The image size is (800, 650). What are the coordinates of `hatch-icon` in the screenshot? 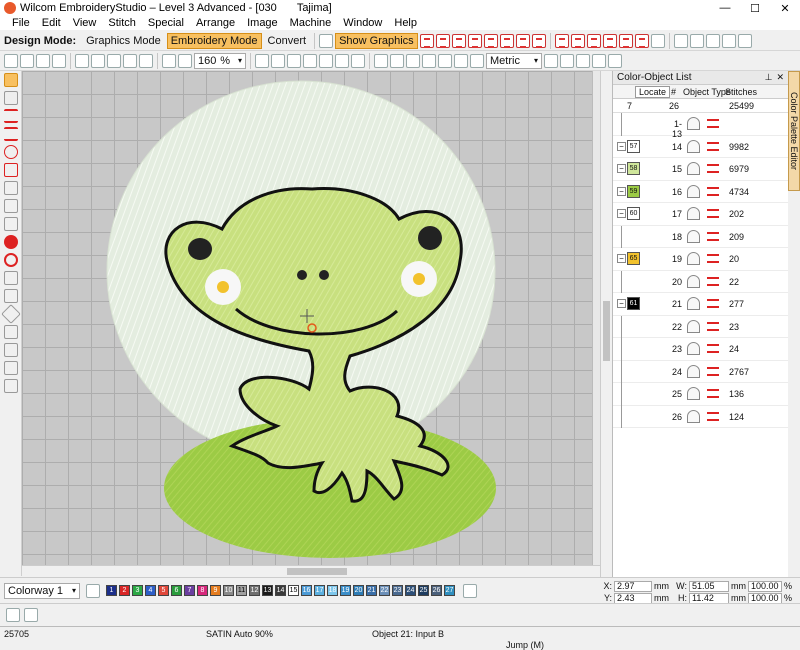 It's located at (10, 368).